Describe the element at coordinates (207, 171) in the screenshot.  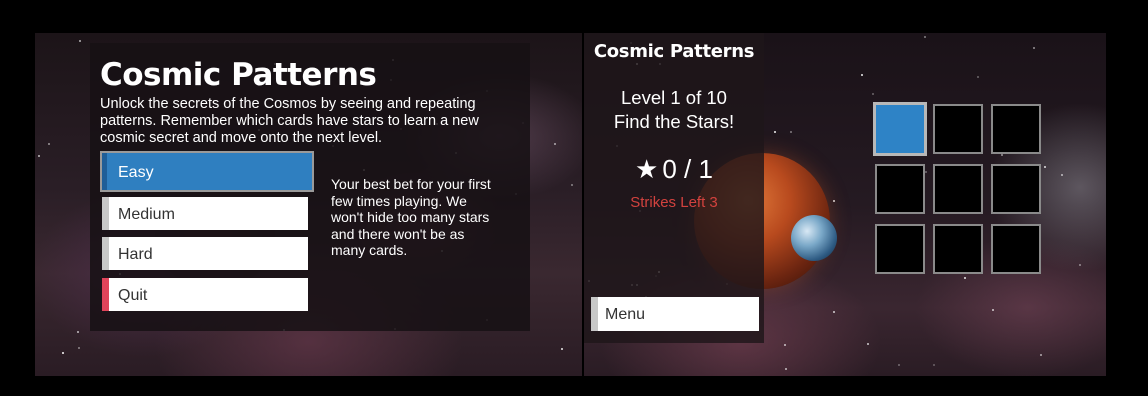
I see `easy-button: Easy` at that location.